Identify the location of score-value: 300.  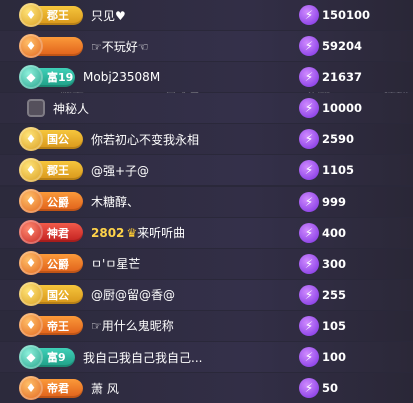
(334, 263).